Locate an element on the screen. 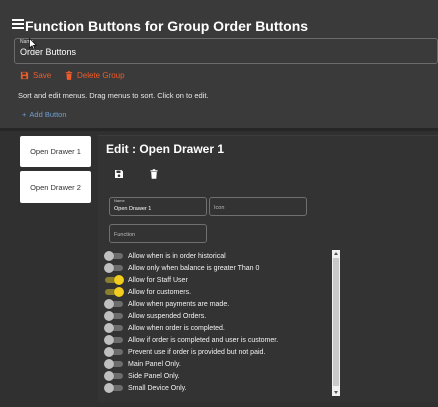  option-row: Allow suspended Orders. is located at coordinates (155, 316).